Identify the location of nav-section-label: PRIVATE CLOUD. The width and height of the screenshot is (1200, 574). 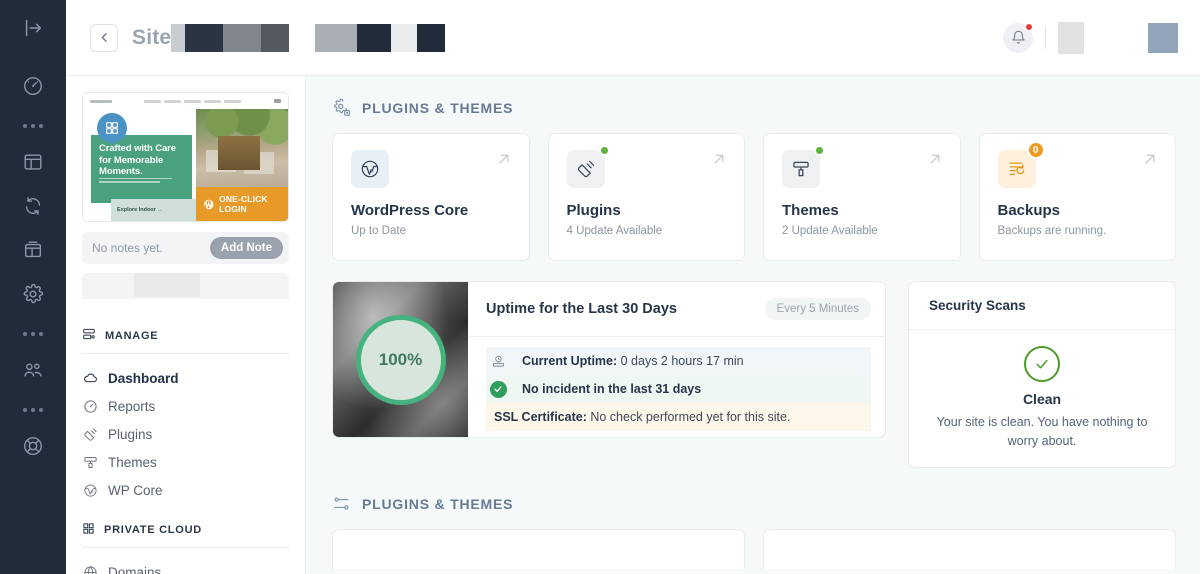
(153, 530).